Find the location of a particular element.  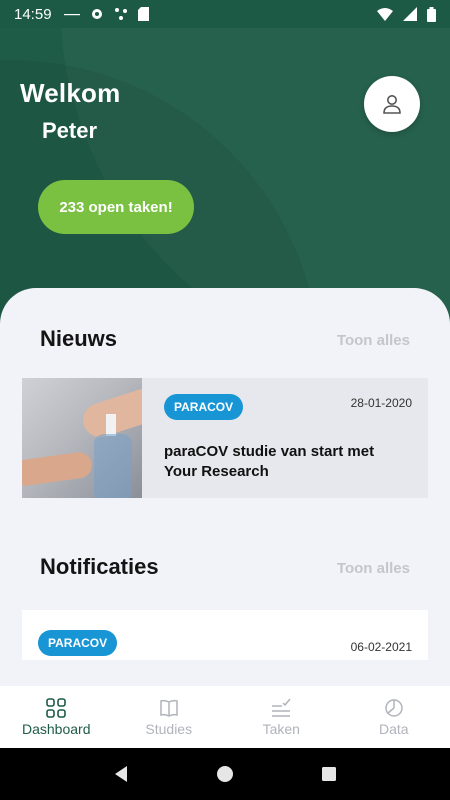

system-navigation-bar is located at coordinates (225, 774).